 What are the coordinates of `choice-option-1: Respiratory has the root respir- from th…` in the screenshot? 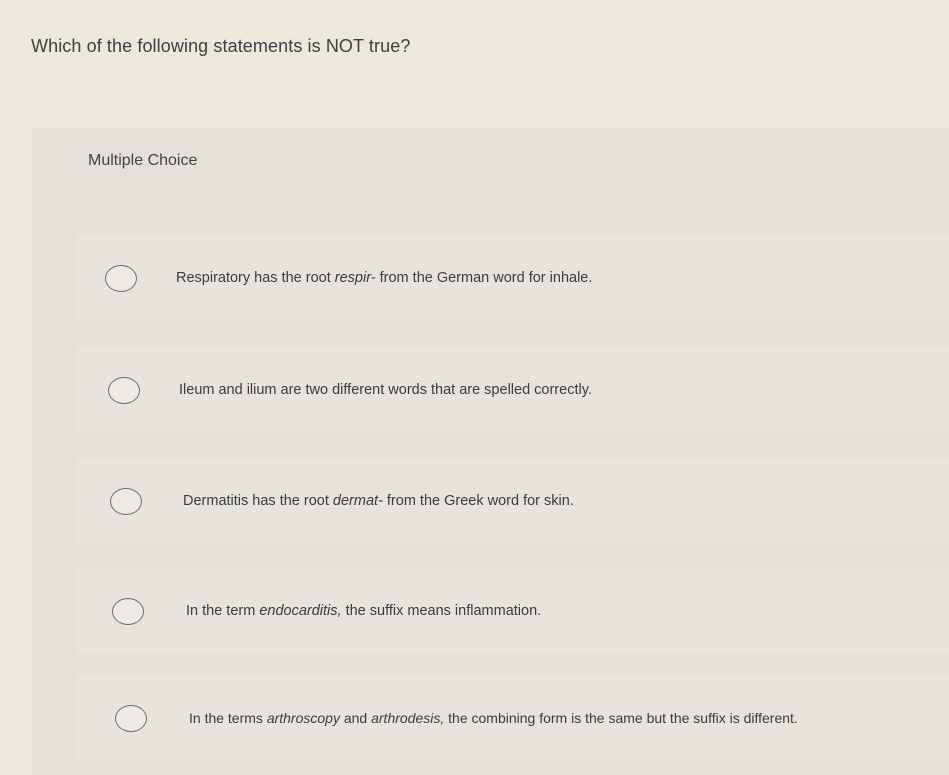 It's located at (512, 278).